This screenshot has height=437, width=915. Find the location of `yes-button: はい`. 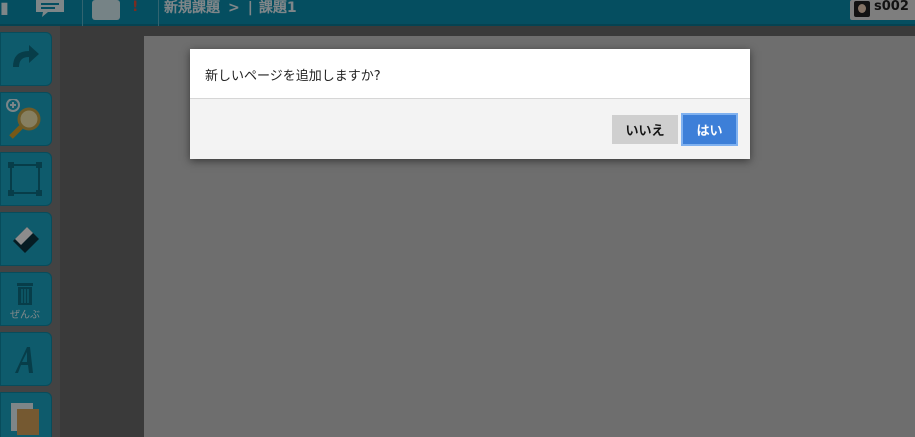

yes-button: はい is located at coordinates (709, 129).